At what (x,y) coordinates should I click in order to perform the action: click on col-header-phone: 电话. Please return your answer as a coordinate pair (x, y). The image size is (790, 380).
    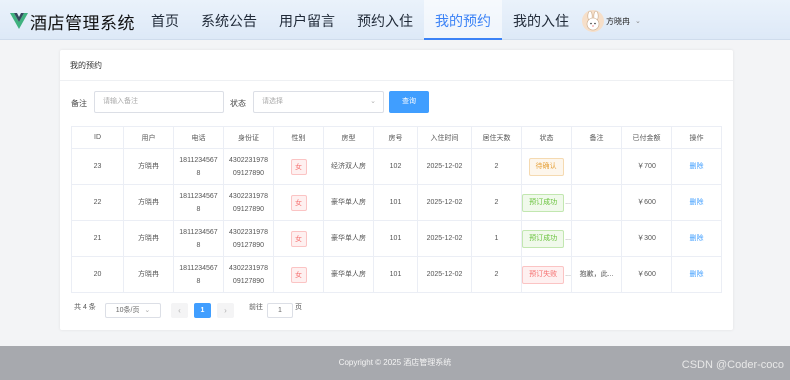
    Looking at the image, I should click on (198, 137).